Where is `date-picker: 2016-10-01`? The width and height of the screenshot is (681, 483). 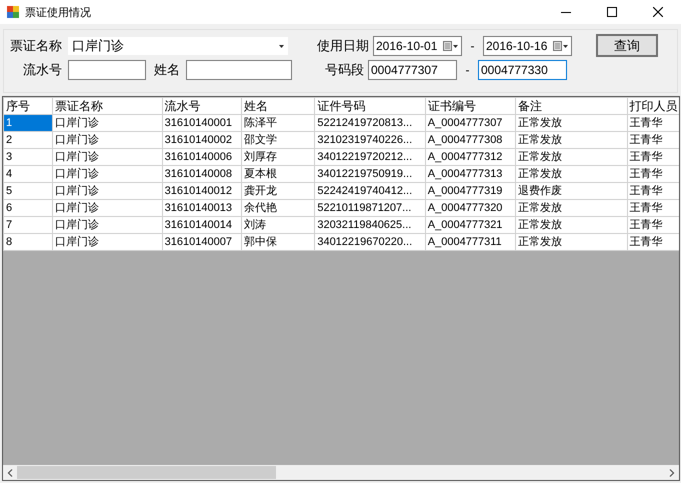 date-picker: 2016-10-01 is located at coordinates (417, 46).